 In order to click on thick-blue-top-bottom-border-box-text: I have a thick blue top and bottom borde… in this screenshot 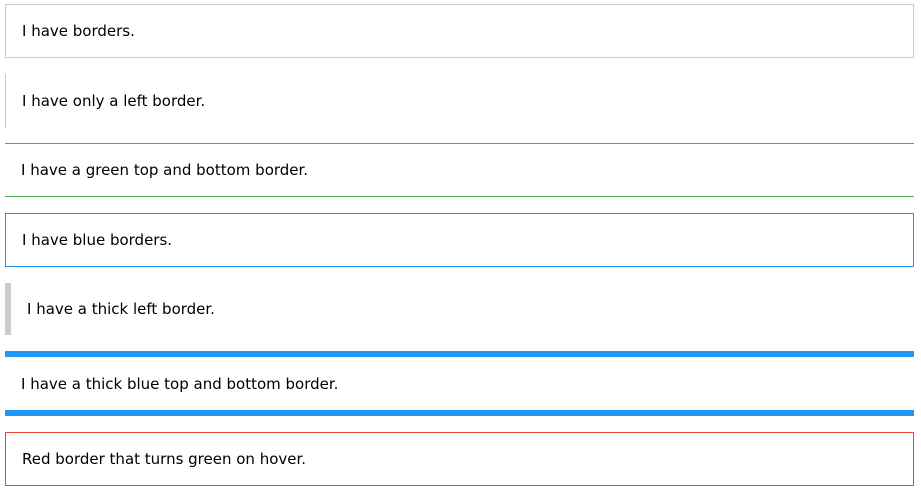, I will do `click(180, 383)`.